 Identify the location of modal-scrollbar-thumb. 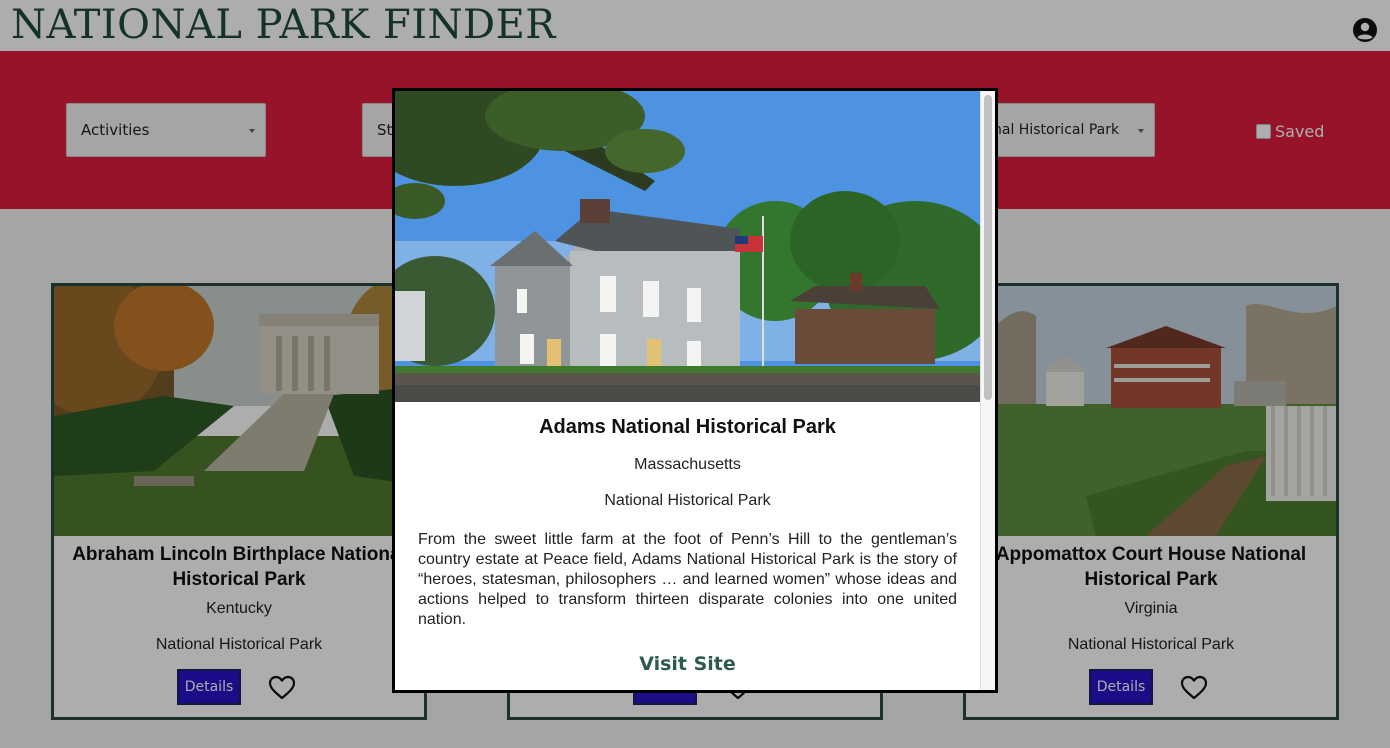
(988, 247).